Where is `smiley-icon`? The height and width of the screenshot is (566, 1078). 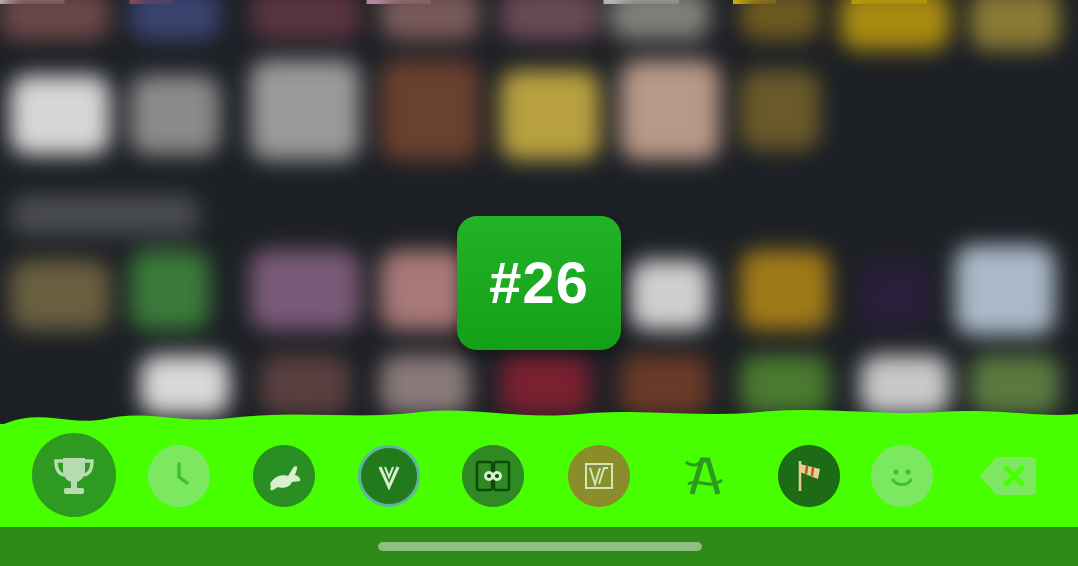 smiley-icon is located at coordinates (902, 477).